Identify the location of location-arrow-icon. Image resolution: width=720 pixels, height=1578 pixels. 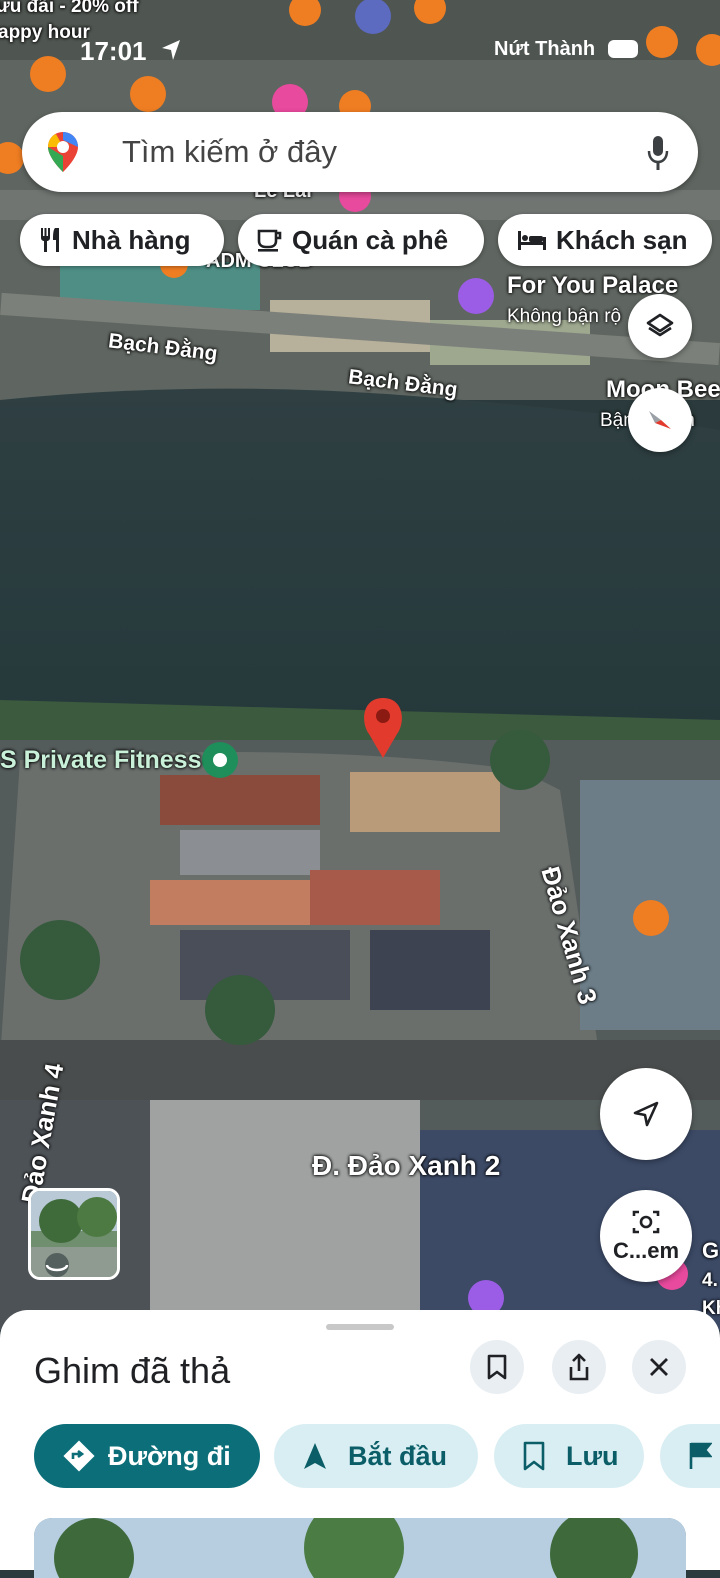
(171, 50).